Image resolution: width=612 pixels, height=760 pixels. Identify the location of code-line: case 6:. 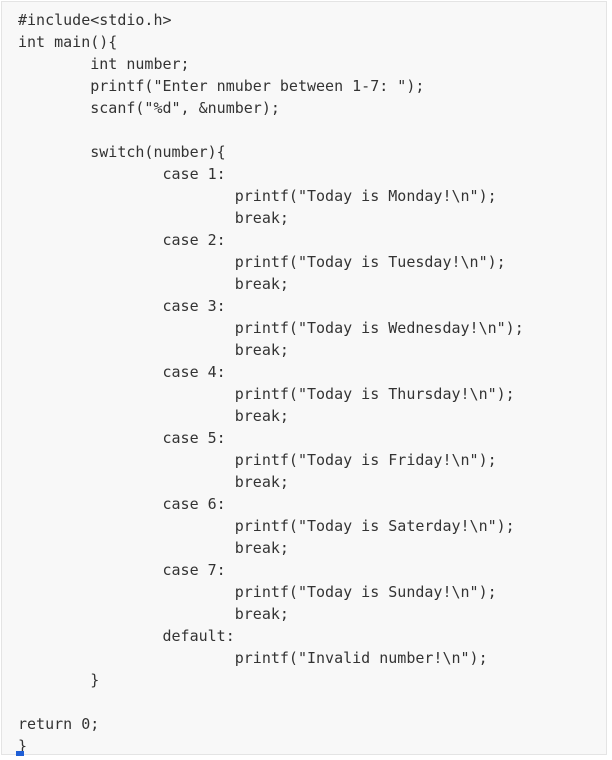
(271, 504).